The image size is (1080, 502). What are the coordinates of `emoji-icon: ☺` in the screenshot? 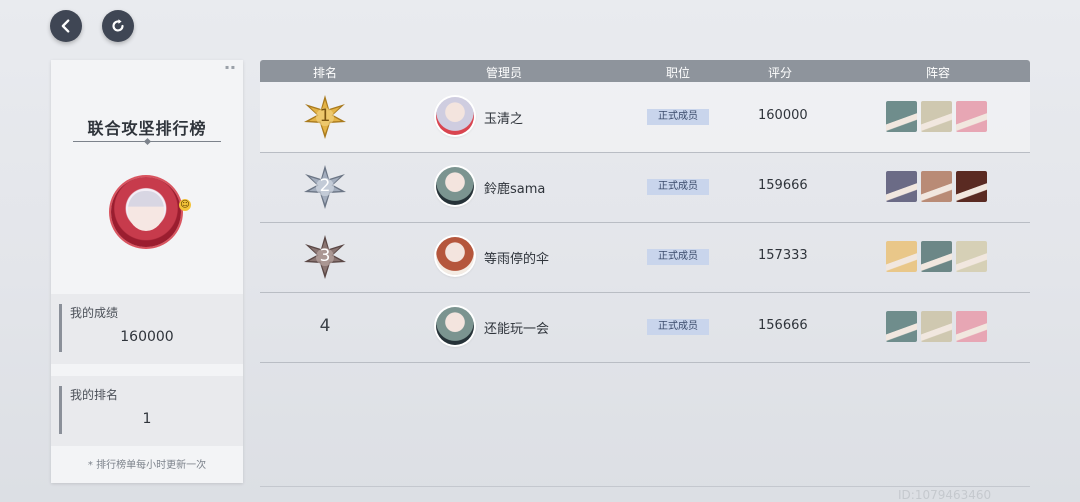 It's located at (185, 205).